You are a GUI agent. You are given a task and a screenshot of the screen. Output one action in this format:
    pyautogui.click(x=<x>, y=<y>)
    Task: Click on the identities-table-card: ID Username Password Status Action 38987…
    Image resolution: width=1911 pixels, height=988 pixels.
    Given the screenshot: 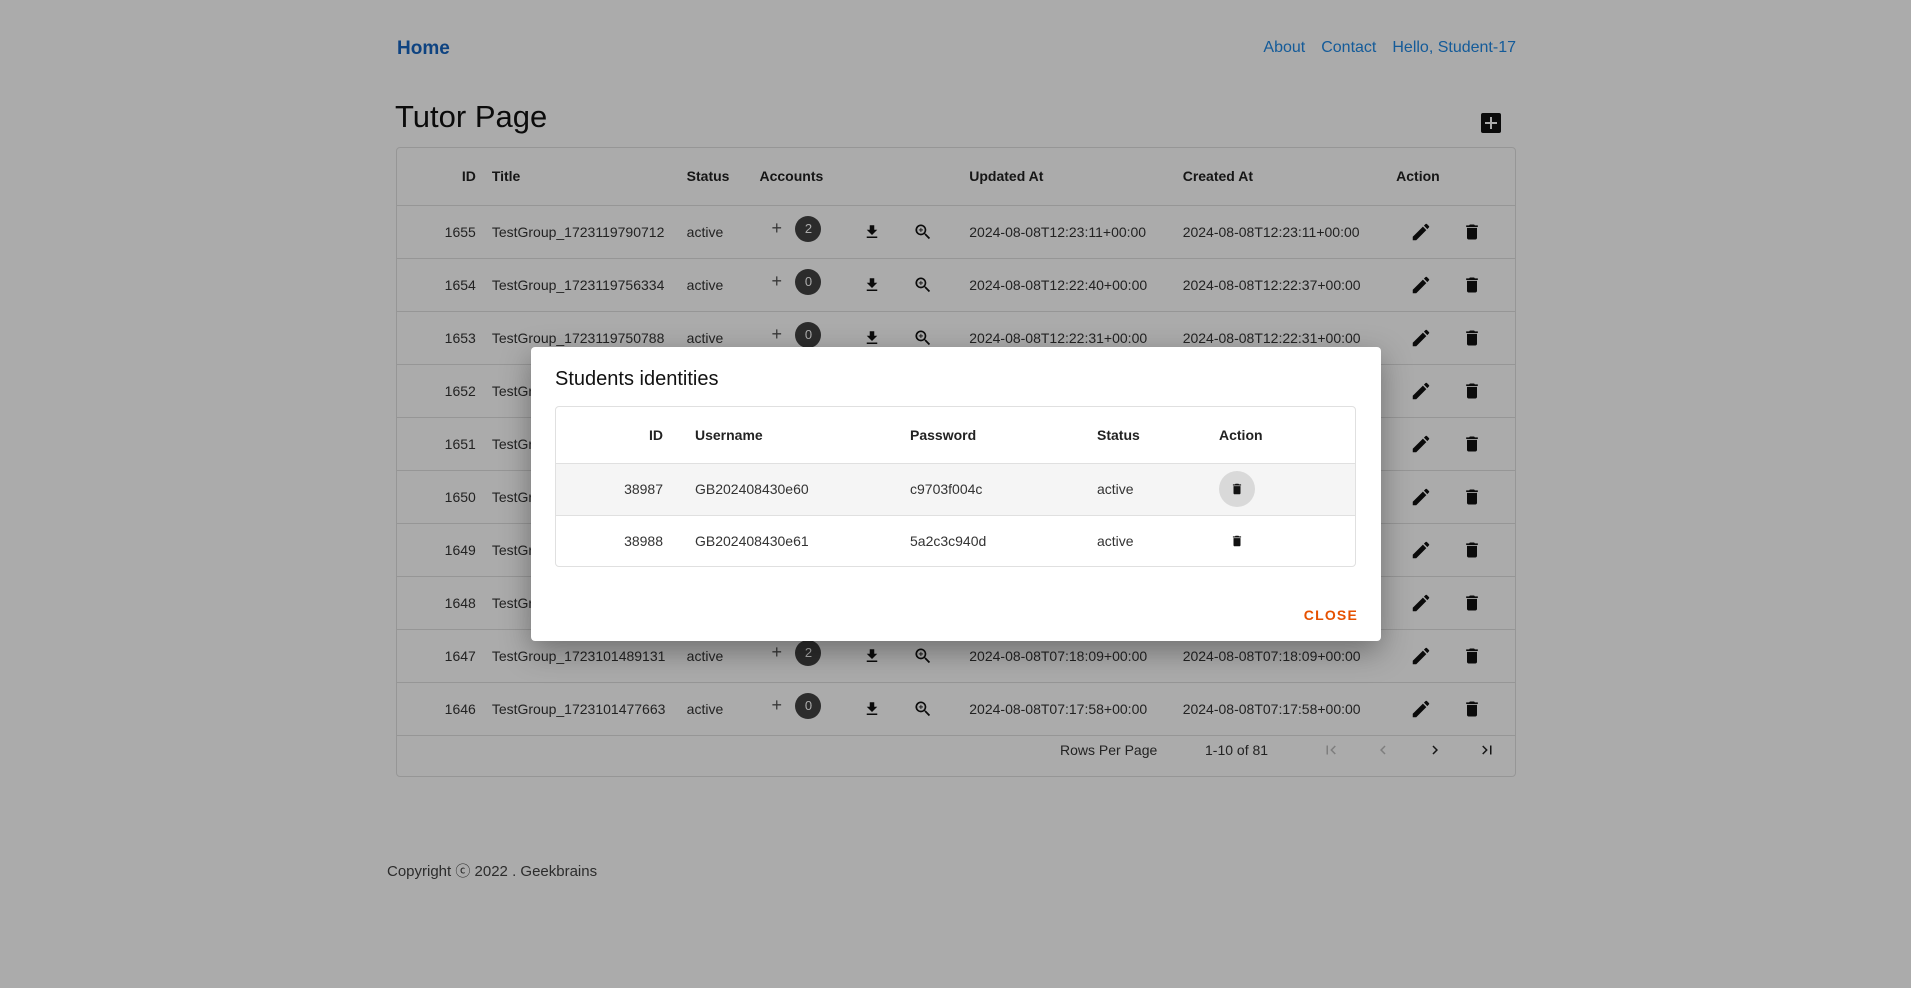 What is the action you would take?
    pyautogui.click(x=955, y=486)
    